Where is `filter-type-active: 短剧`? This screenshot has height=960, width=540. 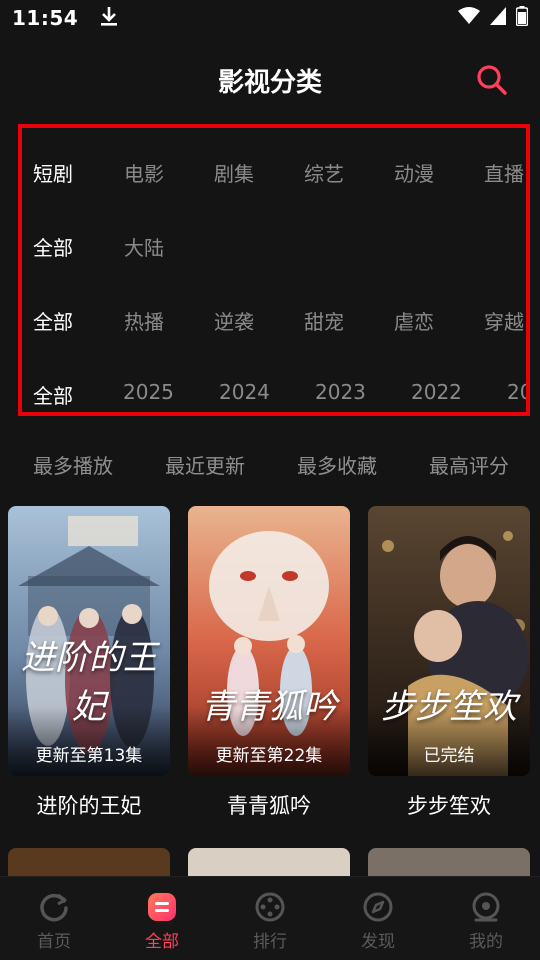
filter-type-active: 短剧 is located at coordinates (53, 172).